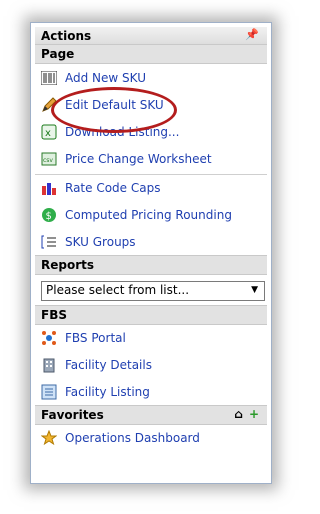  I want to click on fbs-portal-label: FBS Portal, so click(95, 338).